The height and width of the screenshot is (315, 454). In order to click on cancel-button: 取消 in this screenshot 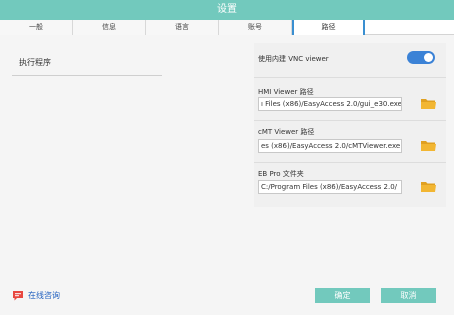, I will do `click(408, 295)`.